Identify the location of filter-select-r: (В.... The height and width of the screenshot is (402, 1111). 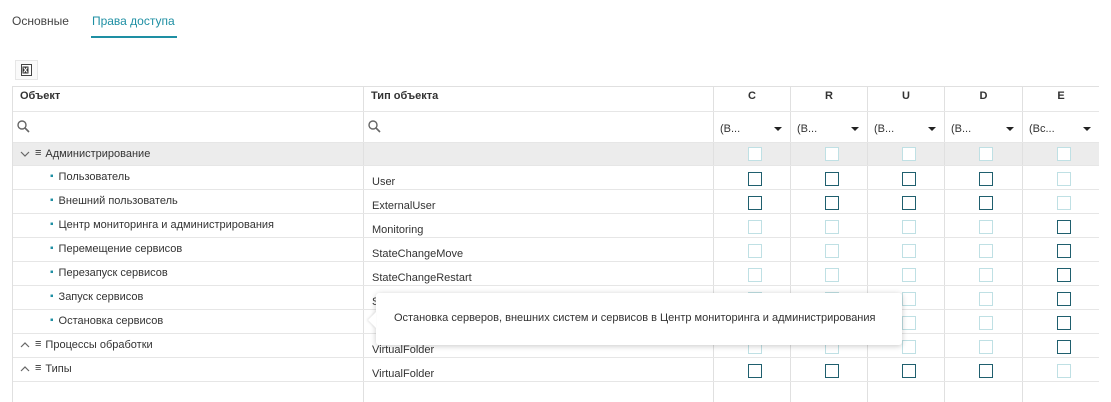
(829, 127).